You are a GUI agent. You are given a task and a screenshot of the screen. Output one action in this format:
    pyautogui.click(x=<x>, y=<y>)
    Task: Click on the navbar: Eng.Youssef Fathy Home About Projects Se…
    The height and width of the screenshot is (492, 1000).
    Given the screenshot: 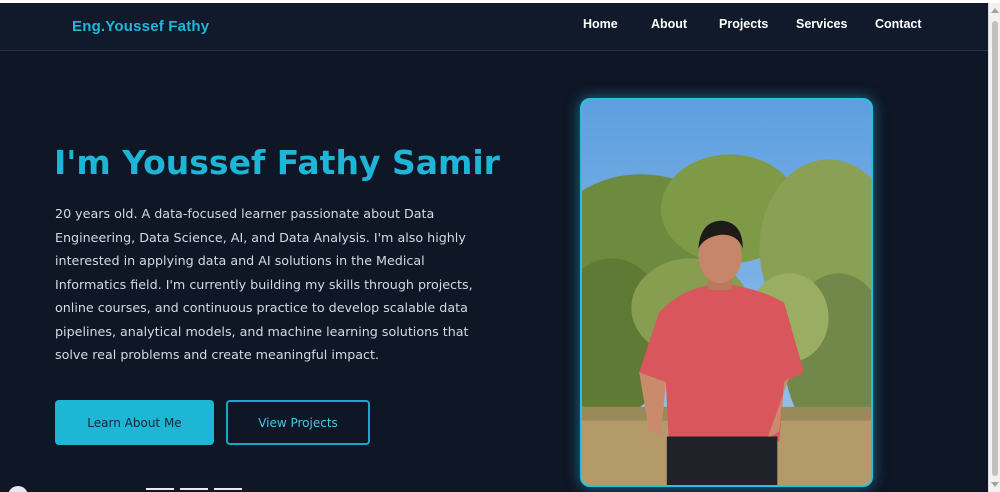 What is the action you would take?
    pyautogui.click(x=494, y=27)
    